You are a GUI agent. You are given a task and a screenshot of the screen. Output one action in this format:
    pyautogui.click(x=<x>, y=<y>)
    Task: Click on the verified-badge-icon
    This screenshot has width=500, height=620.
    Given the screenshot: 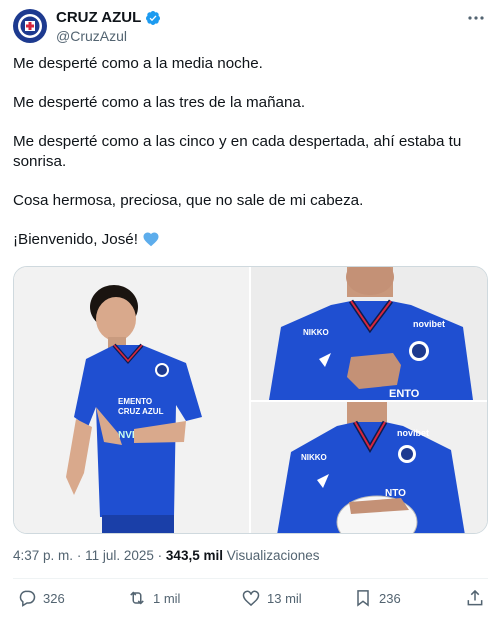 What is the action you would take?
    pyautogui.click(x=153, y=17)
    